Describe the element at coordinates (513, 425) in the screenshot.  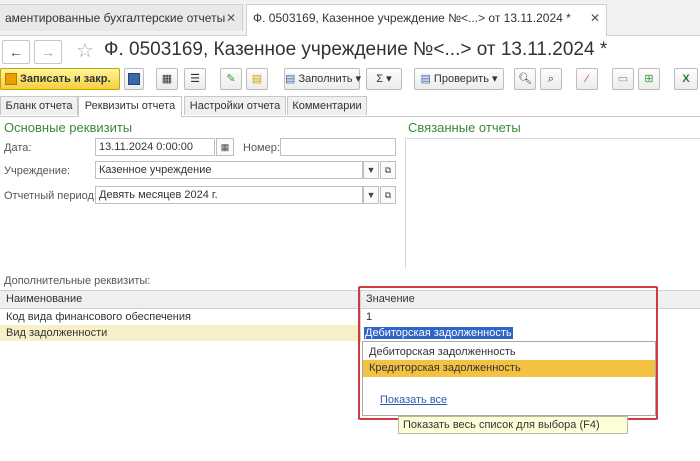
I see `tooltip: Показать весь список для выбора (F4)` at that location.